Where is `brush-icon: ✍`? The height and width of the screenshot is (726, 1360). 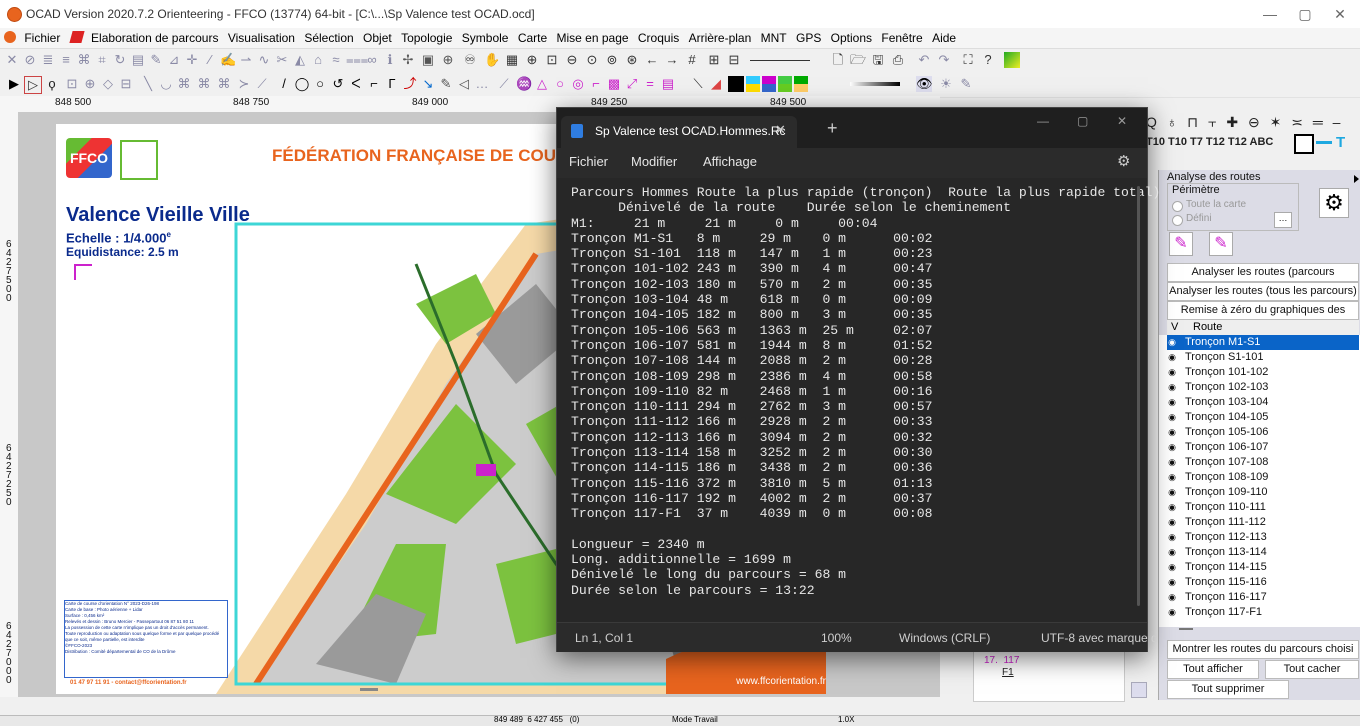
brush-icon: ✍ is located at coordinates (228, 60).